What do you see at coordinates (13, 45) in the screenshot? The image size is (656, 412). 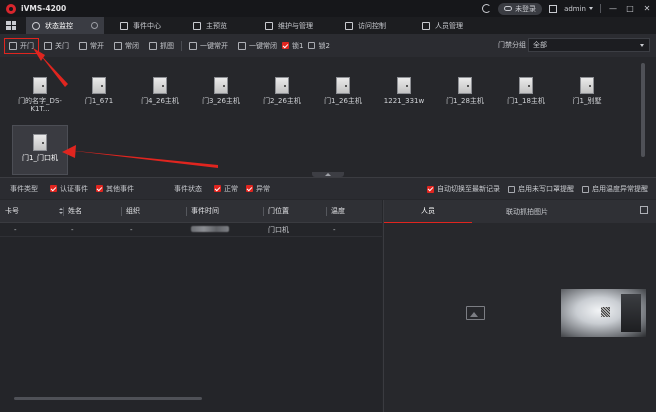 I see `door-open-icon` at bounding box center [13, 45].